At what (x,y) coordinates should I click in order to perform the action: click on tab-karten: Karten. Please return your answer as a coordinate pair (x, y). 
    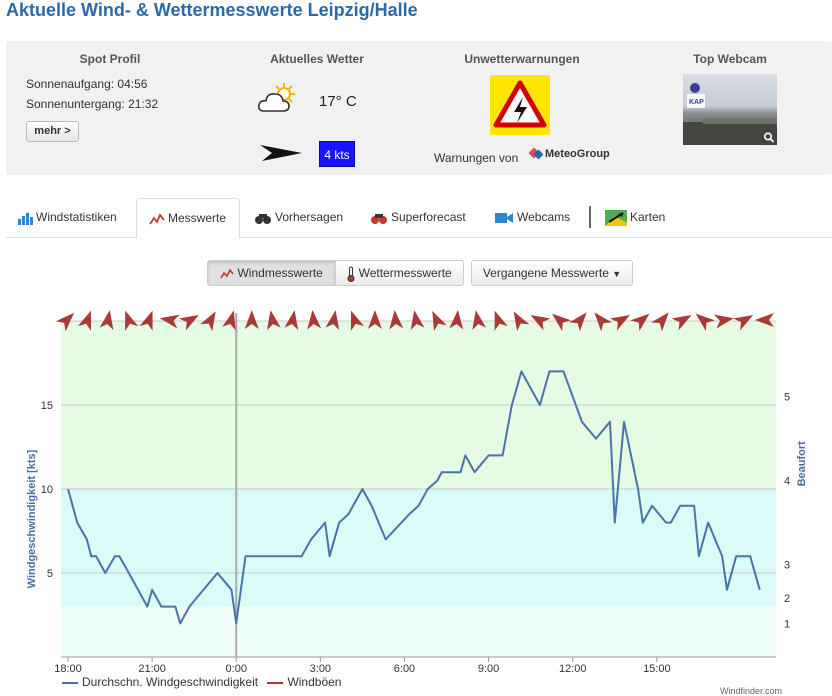
    Looking at the image, I should click on (635, 218).